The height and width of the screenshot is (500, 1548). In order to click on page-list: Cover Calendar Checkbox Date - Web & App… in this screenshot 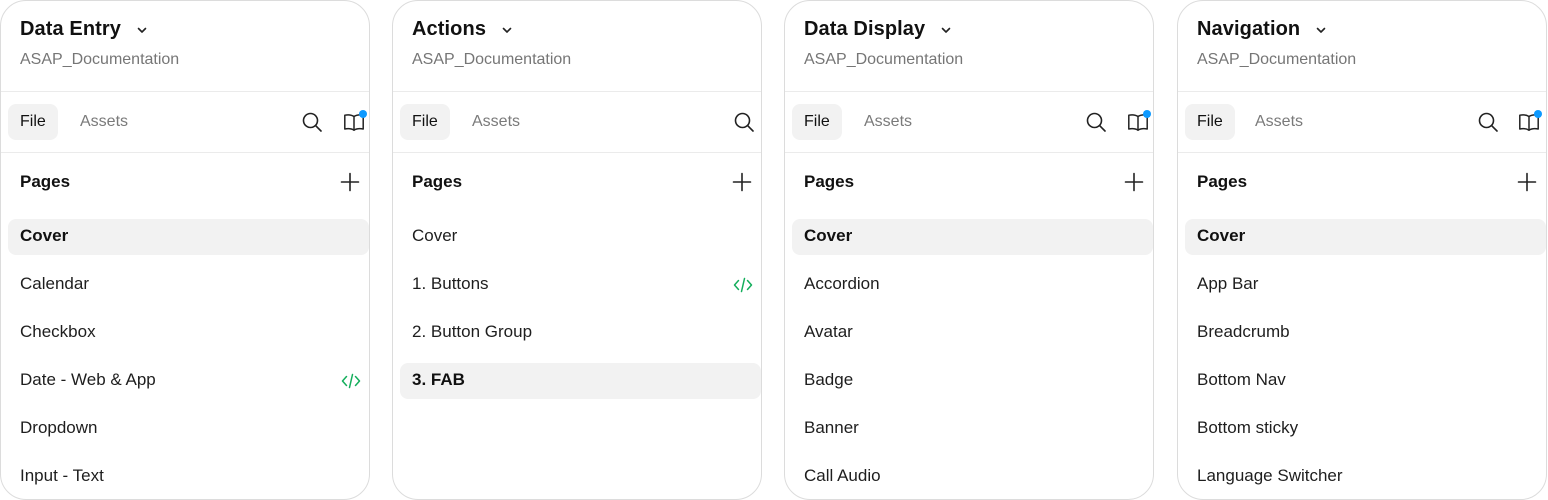, I will do `click(185, 358)`.